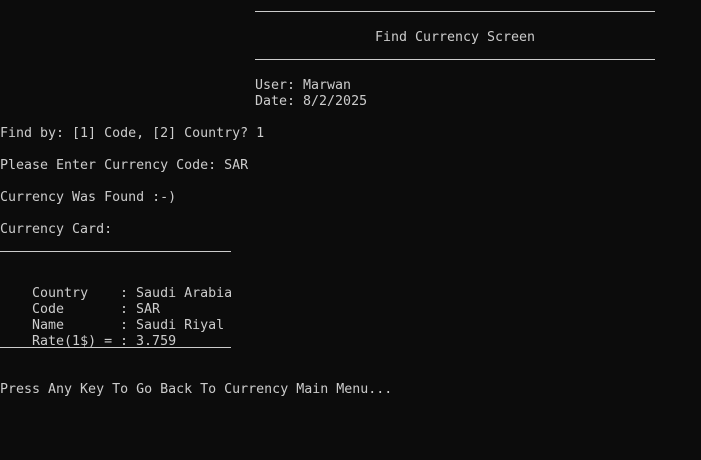  What do you see at coordinates (88, 333) in the screenshot?
I see `card-row-rate: Rate(1$) =: 3.759` at bounding box center [88, 333].